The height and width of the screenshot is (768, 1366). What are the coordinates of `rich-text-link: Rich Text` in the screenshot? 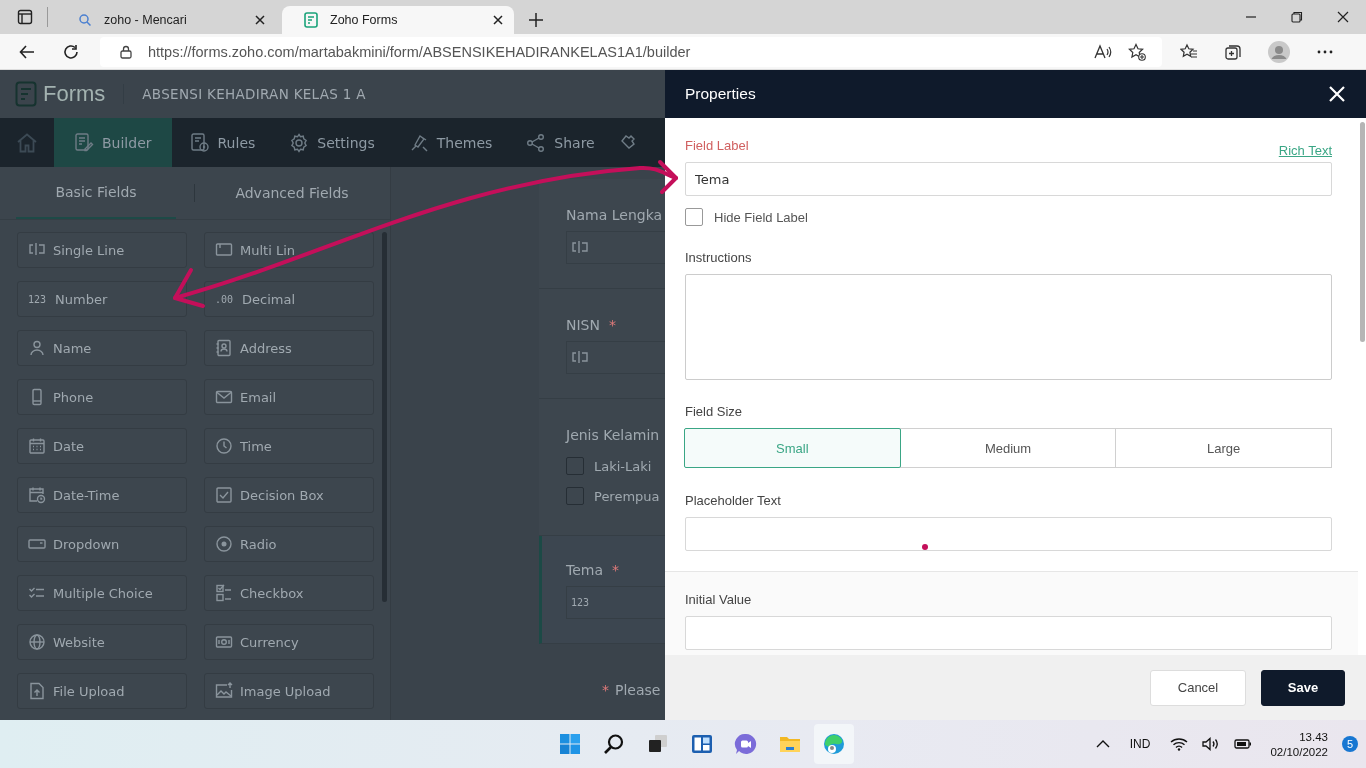 It's located at (1305, 150).